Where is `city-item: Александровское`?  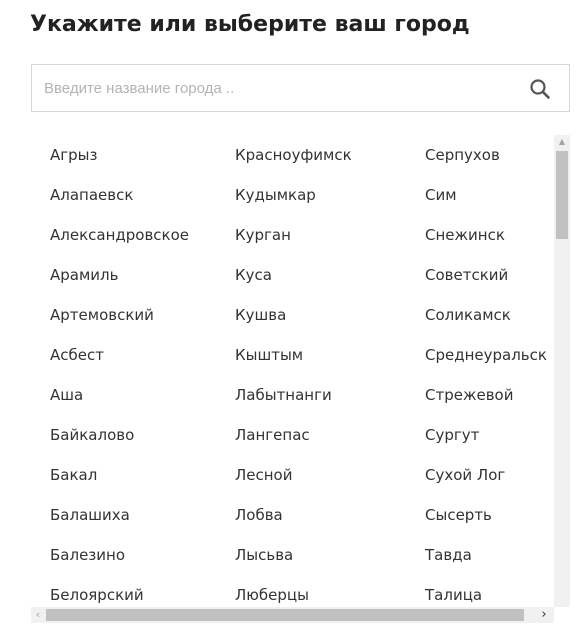 city-item: Александровское is located at coordinates (119, 235).